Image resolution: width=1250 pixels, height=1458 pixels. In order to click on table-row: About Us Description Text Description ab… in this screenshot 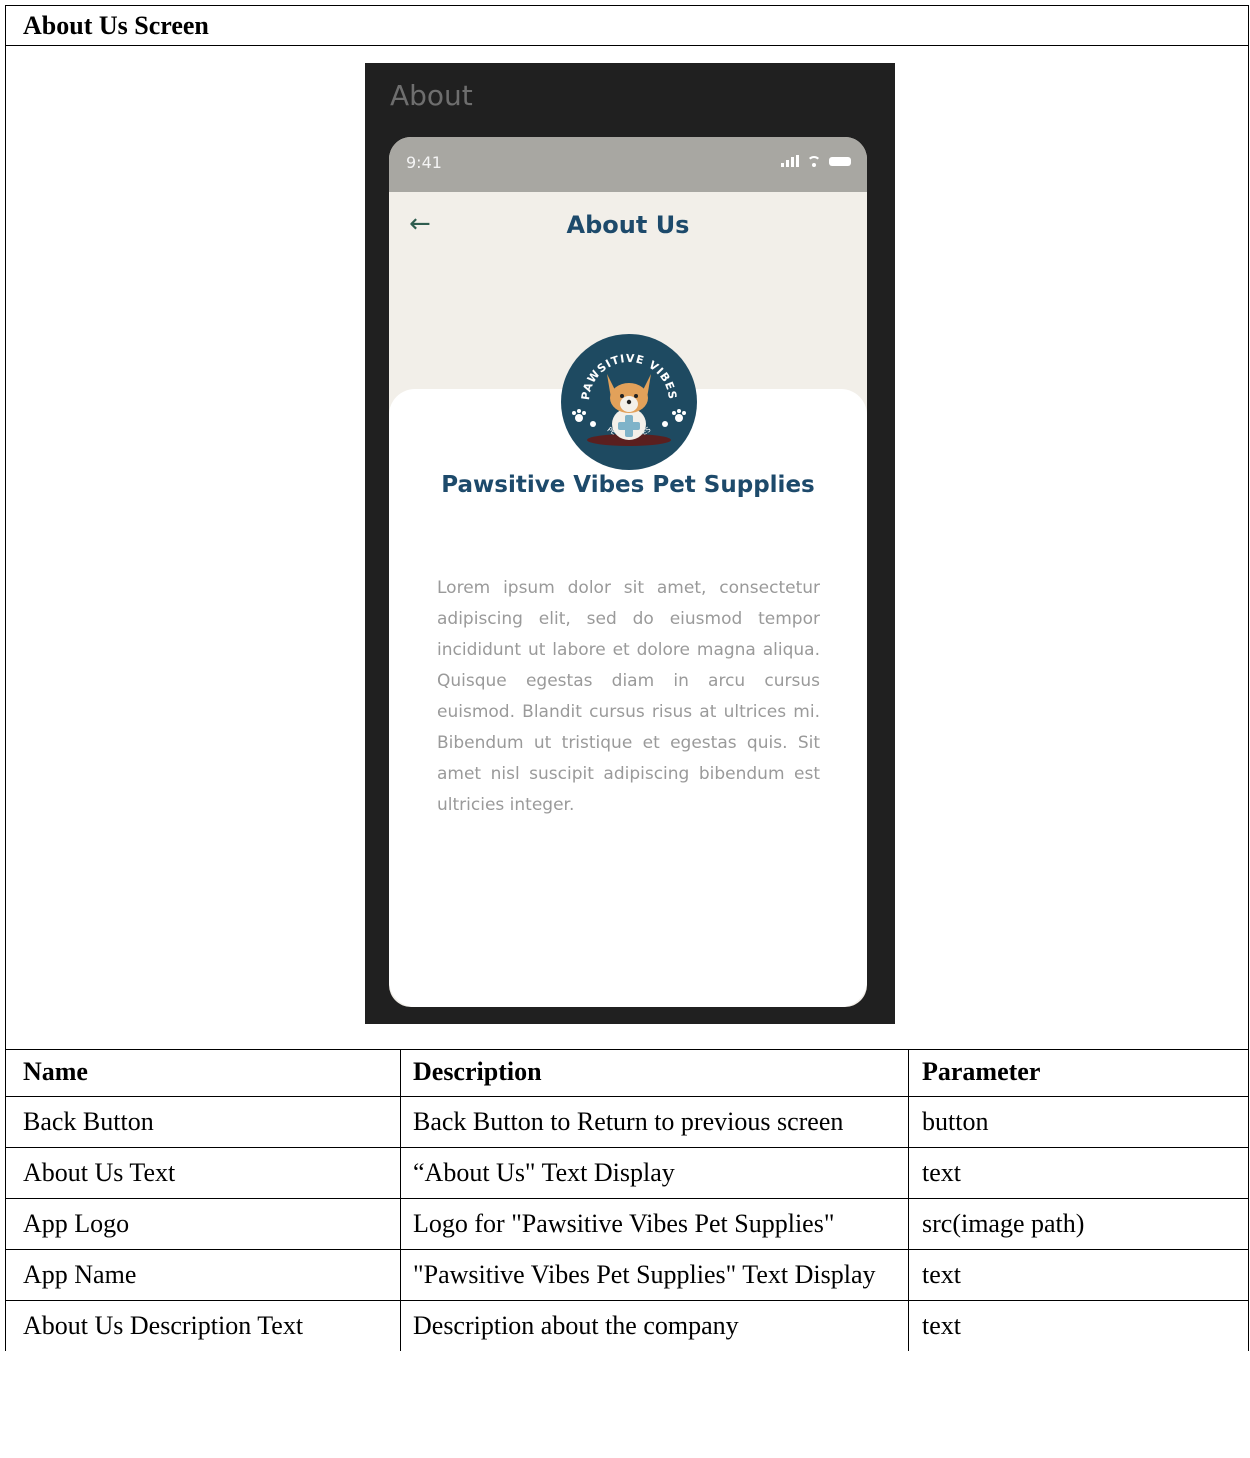, I will do `click(627, 1325)`.